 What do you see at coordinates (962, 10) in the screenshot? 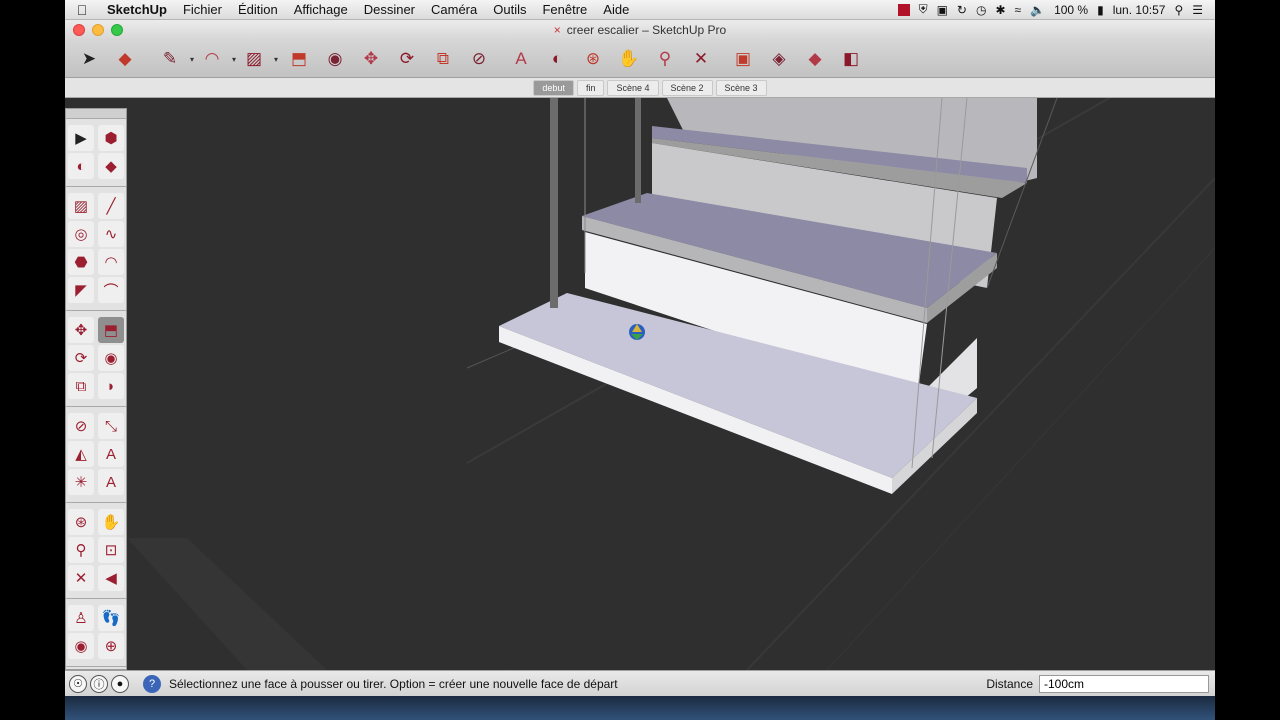
I see `sync-icon: ↻` at bounding box center [962, 10].